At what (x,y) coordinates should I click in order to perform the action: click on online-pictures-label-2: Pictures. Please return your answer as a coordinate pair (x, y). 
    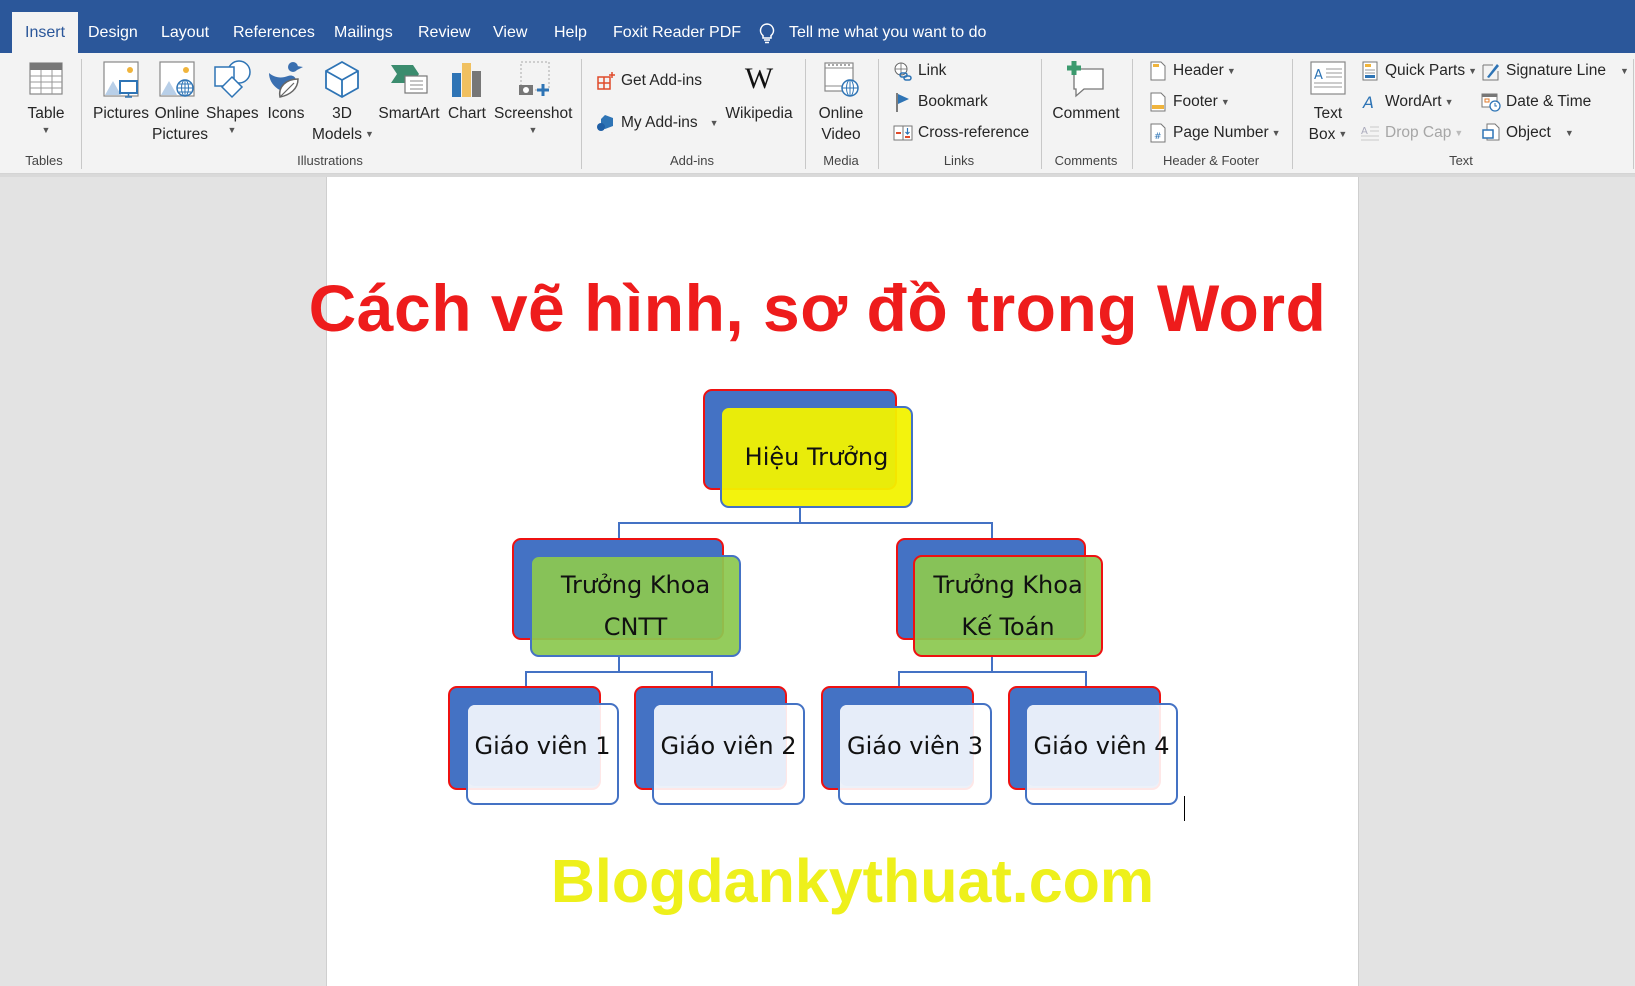
    Looking at the image, I should click on (180, 134).